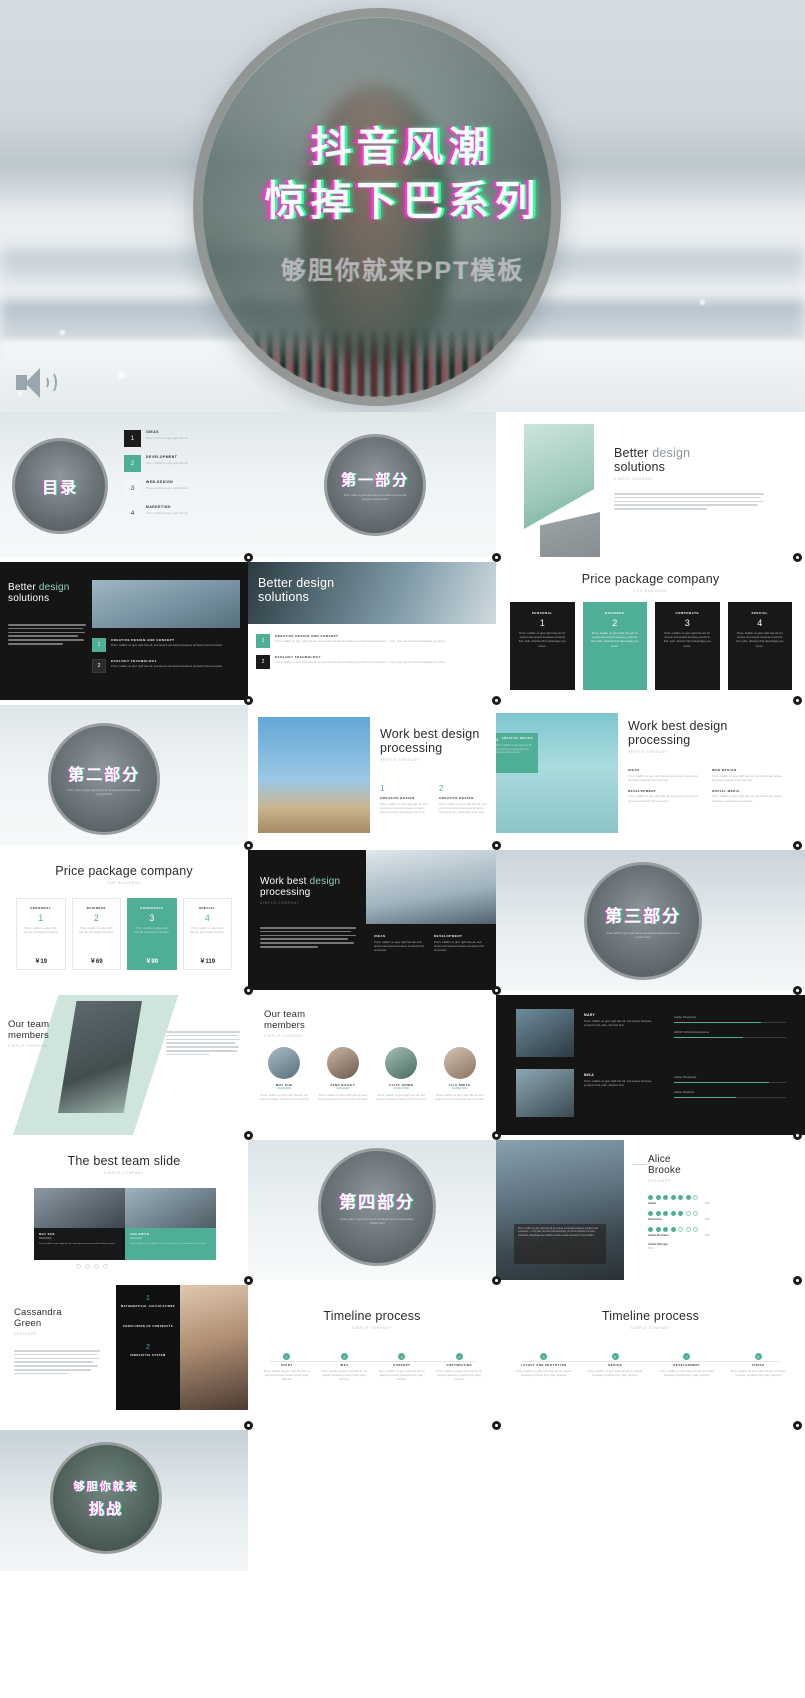  What do you see at coordinates (287, 1356) in the screenshot?
I see `timeline-node-marker: 1` at bounding box center [287, 1356].